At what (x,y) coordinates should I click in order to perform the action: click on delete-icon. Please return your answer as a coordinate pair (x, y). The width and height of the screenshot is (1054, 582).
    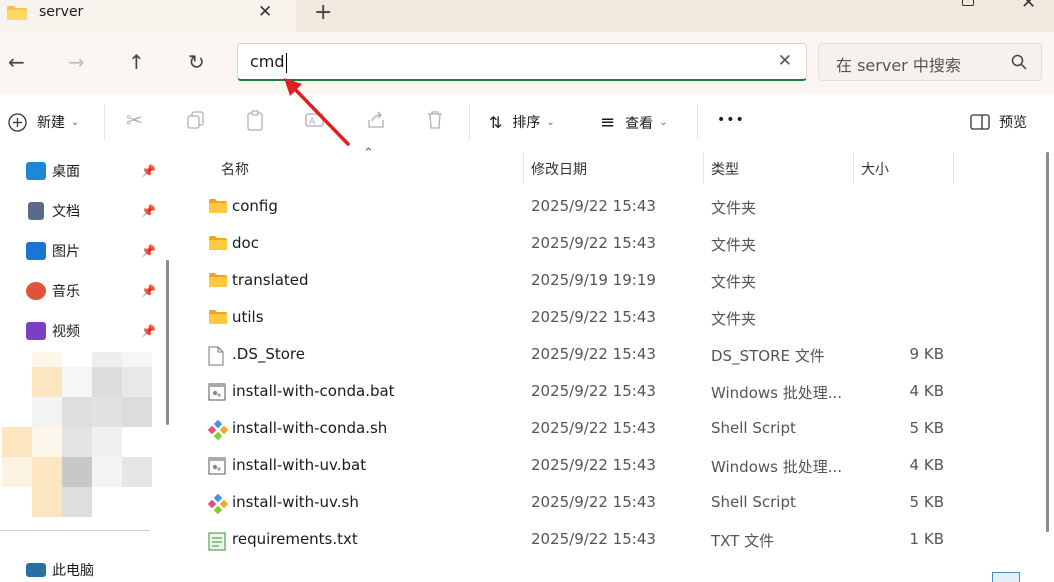
    Looking at the image, I should click on (435, 120).